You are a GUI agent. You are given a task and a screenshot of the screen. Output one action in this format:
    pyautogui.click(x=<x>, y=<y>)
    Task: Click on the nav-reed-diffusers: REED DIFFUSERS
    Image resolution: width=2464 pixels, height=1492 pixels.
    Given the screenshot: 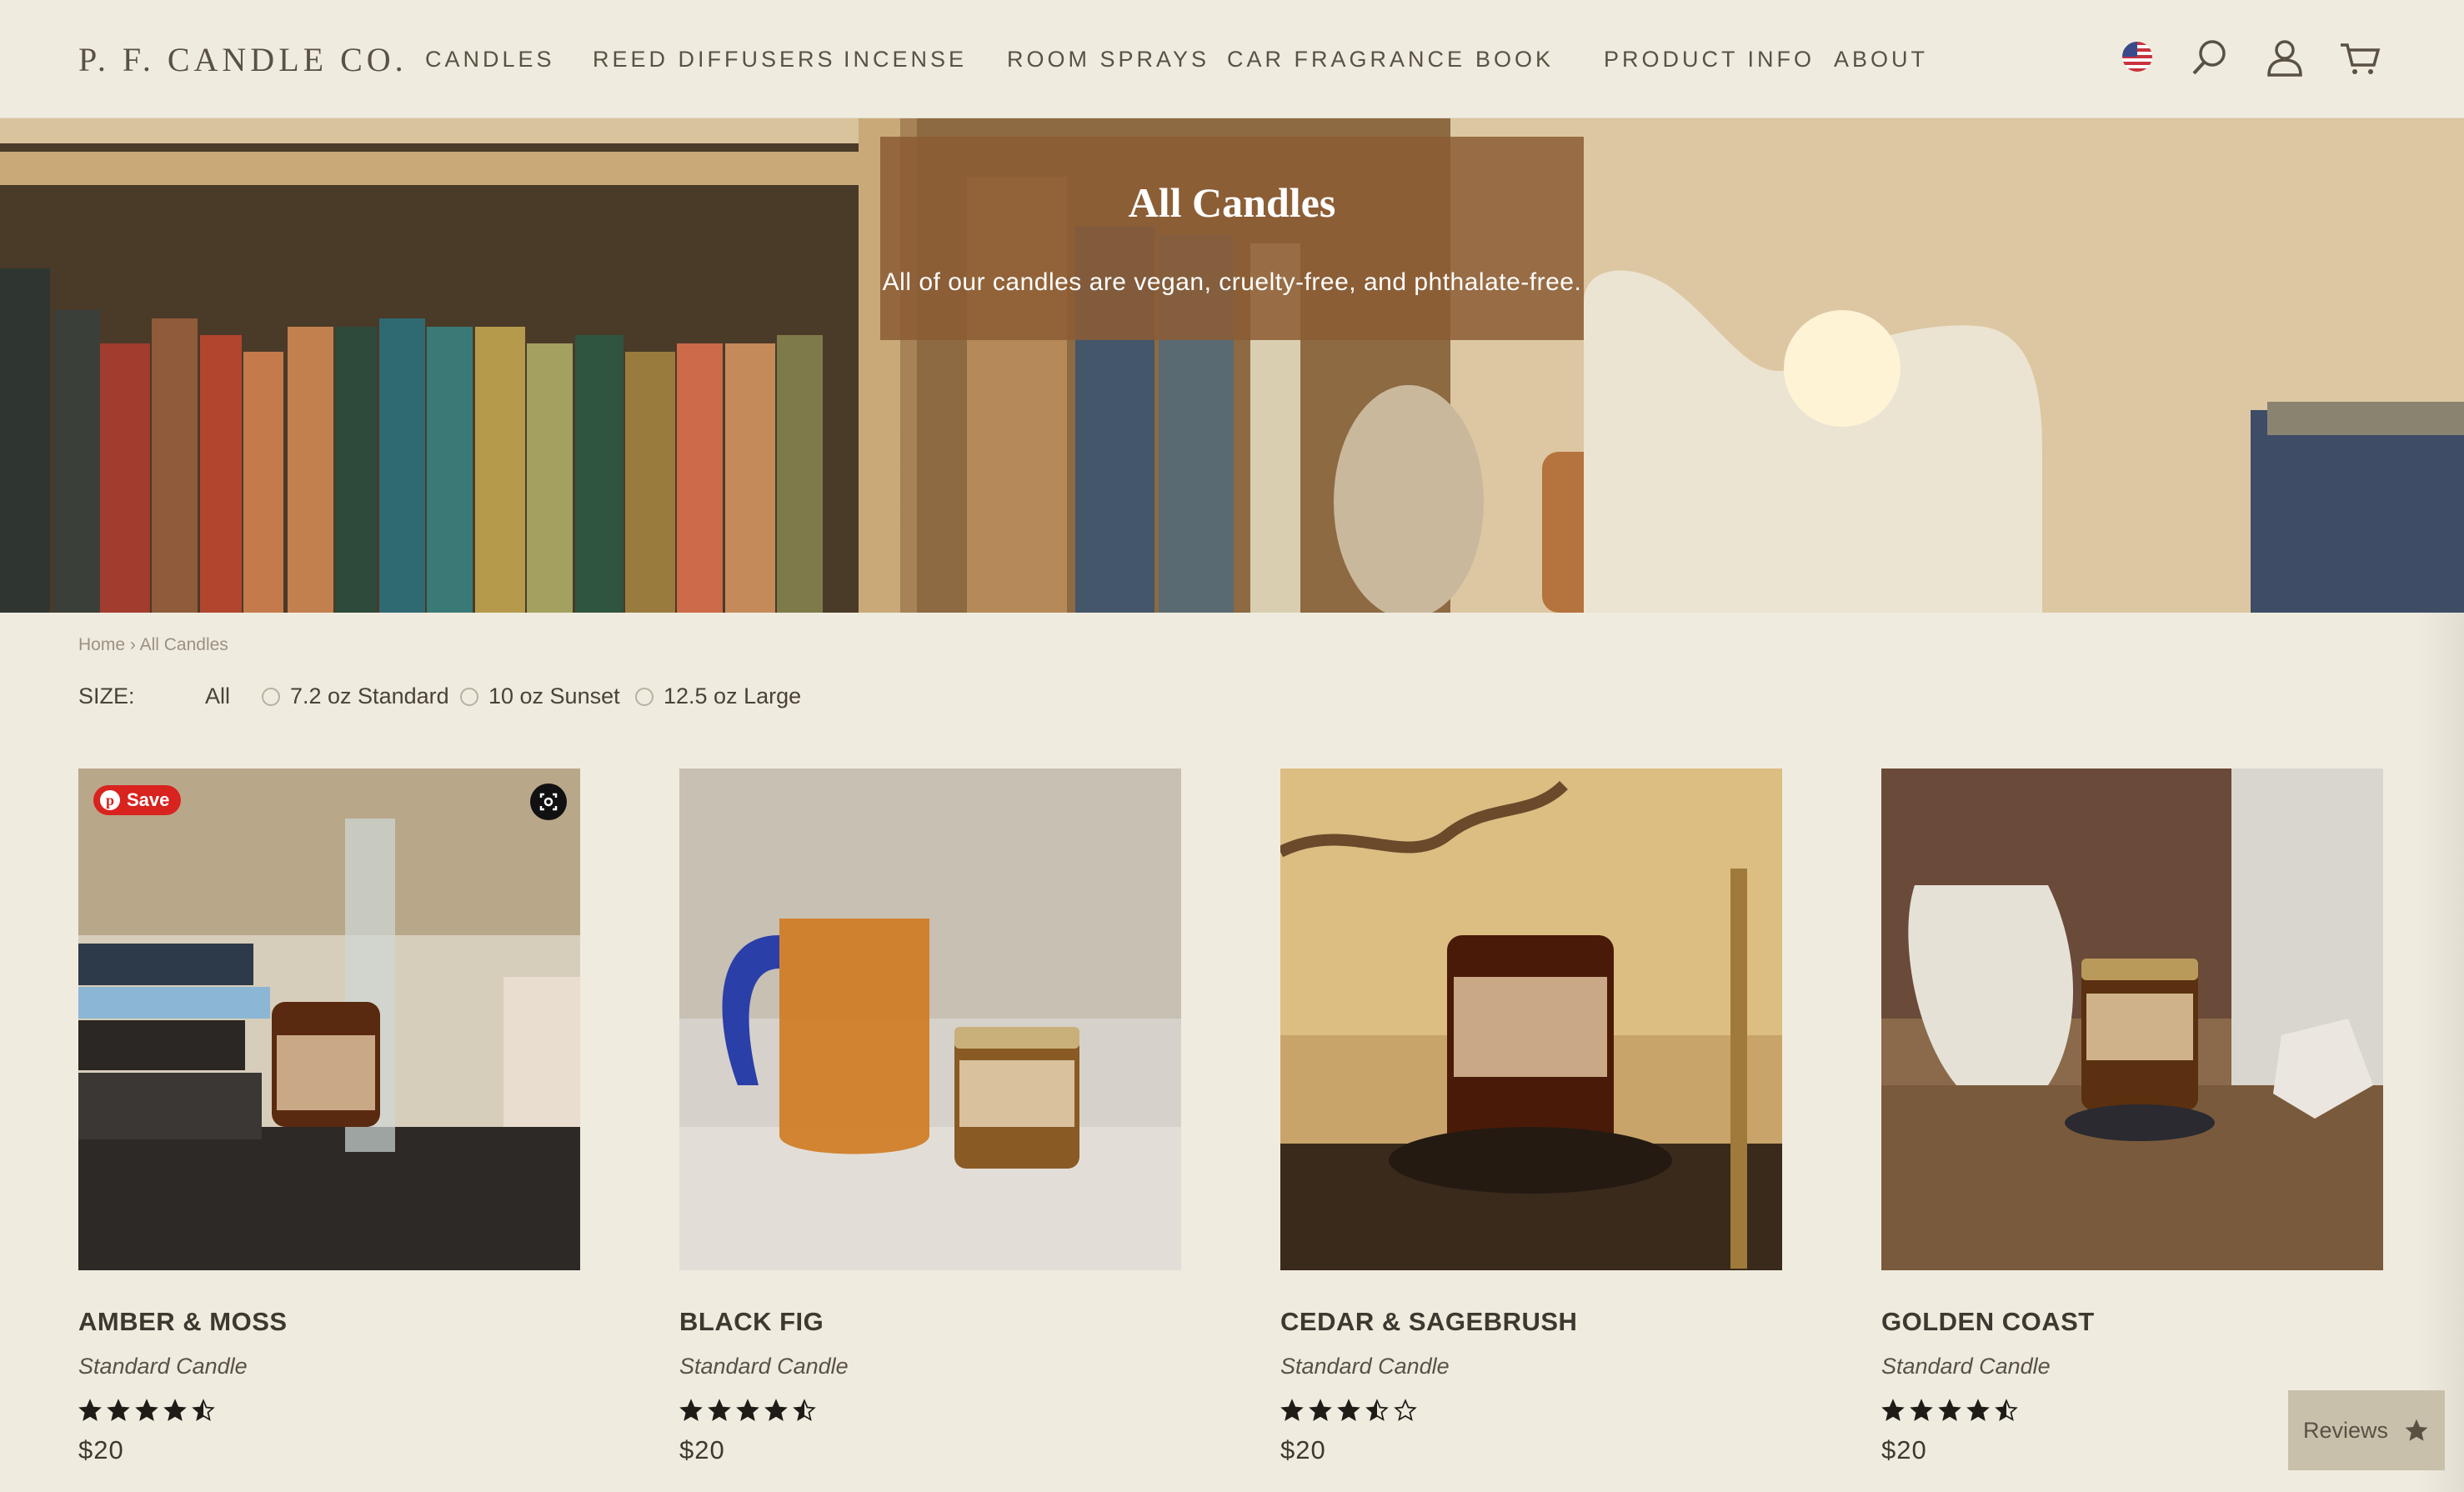 What is the action you would take?
    pyautogui.click(x=714, y=60)
    